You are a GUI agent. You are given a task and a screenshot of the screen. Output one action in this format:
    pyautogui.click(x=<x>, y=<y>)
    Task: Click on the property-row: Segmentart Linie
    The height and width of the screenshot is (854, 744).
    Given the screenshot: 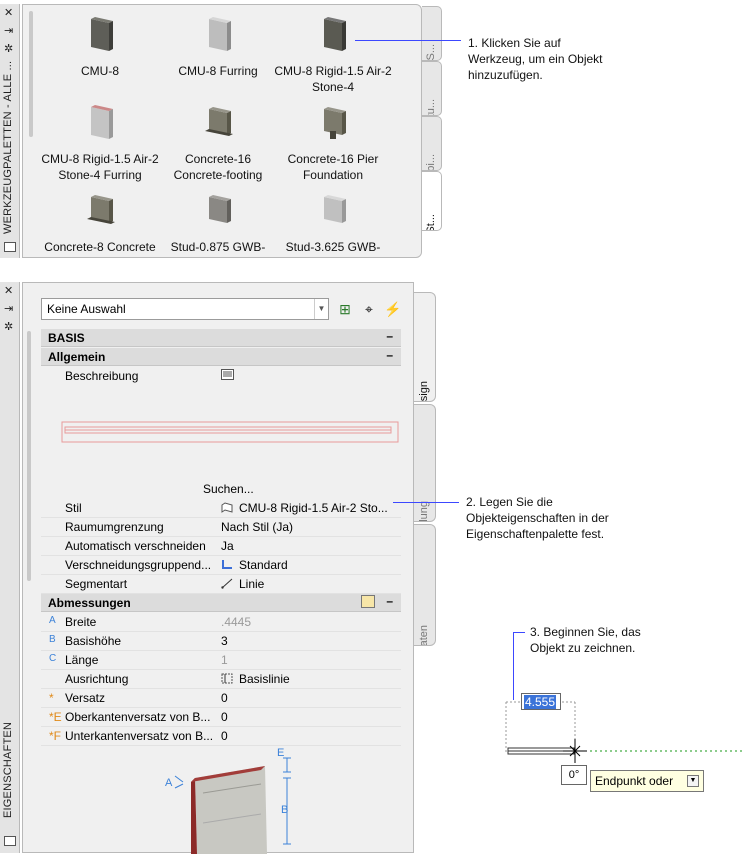 What is the action you would take?
    pyautogui.click(x=221, y=584)
    